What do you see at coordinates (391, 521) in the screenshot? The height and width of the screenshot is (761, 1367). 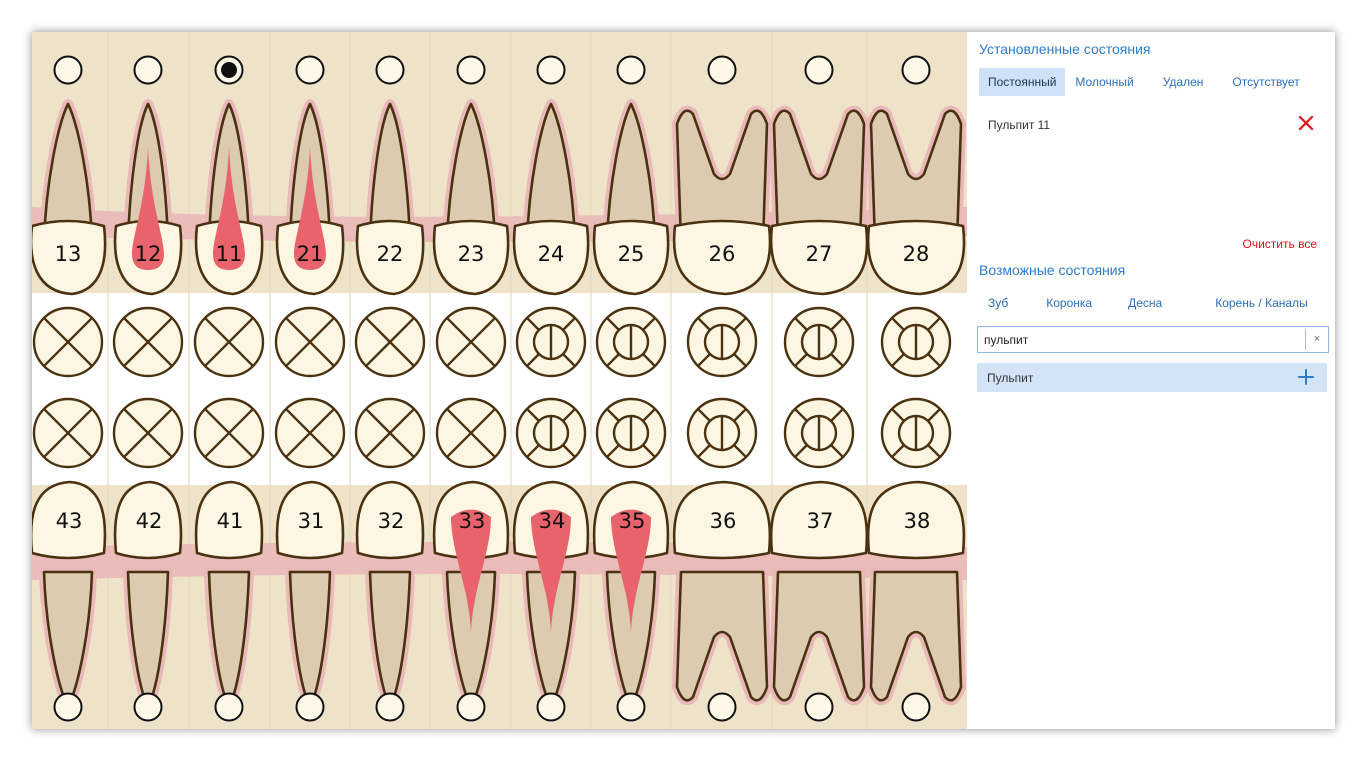 I see `tooth-number: 32` at bounding box center [391, 521].